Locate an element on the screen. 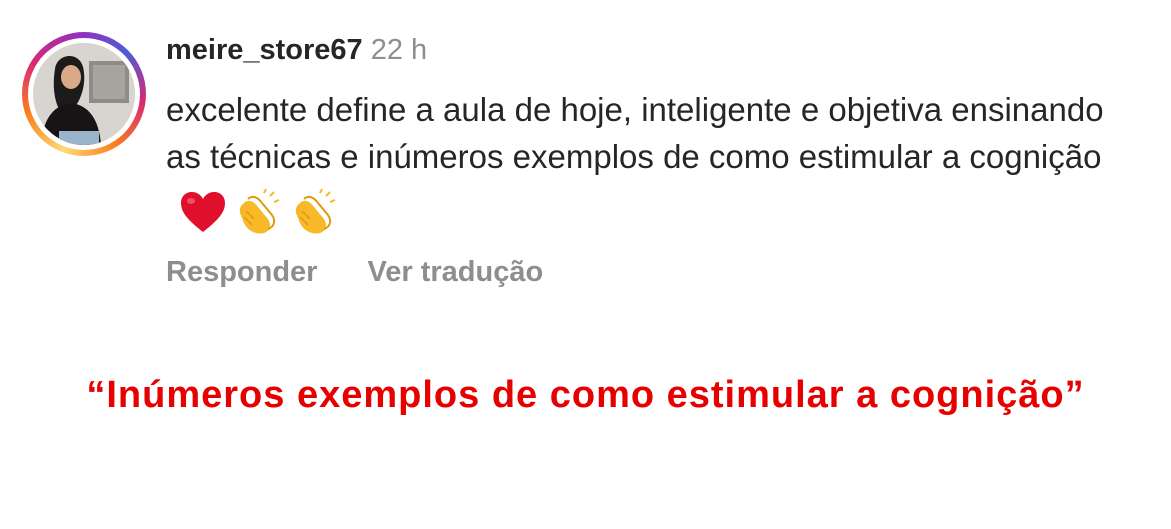 This screenshot has width=1171, height=529. username: meire_store67 is located at coordinates (264, 50).